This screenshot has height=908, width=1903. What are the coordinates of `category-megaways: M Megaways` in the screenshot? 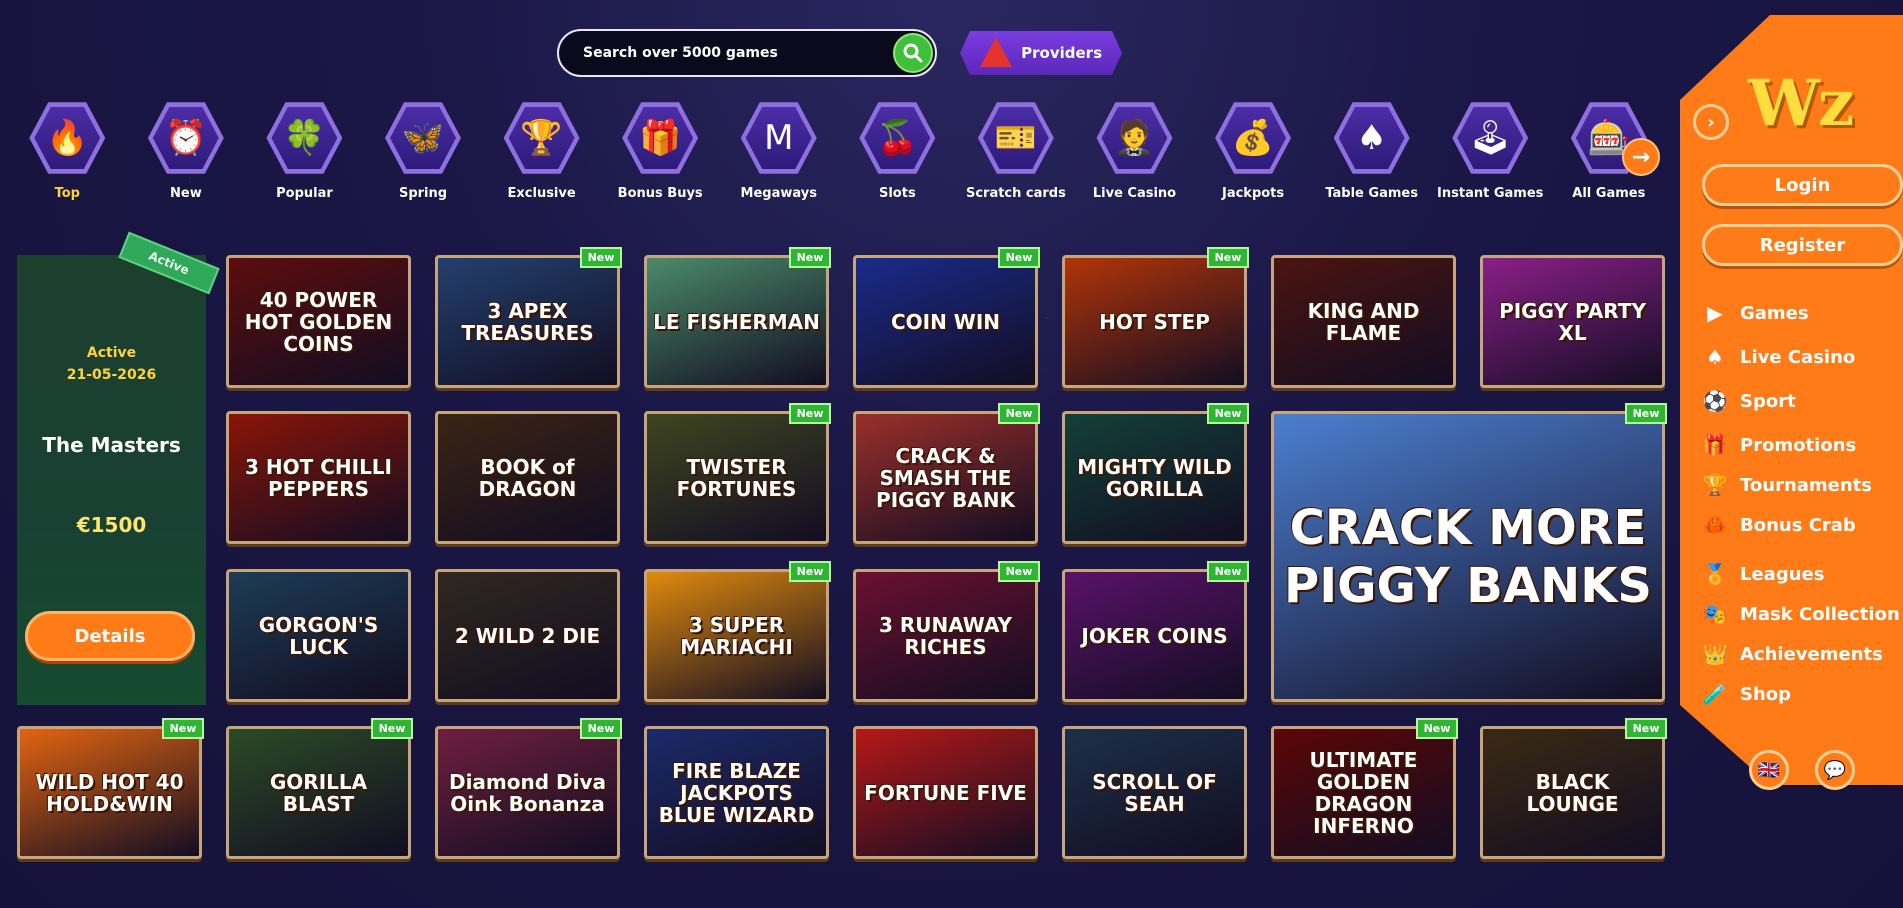 It's located at (778, 160).